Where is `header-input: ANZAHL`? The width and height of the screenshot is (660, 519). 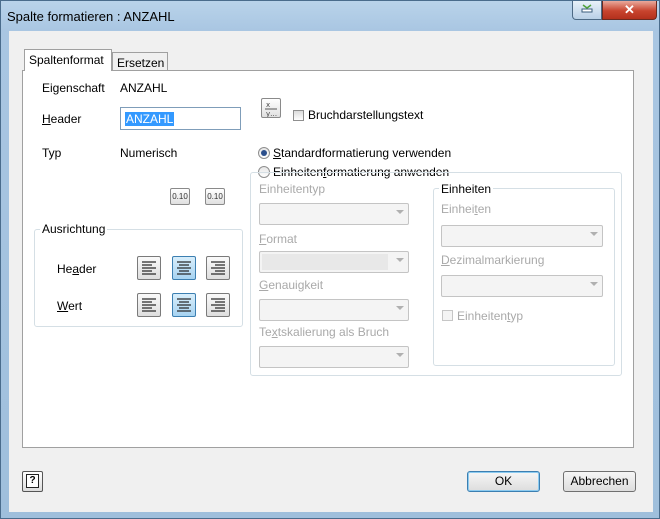
header-input: ANZAHL is located at coordinates (180, 118).